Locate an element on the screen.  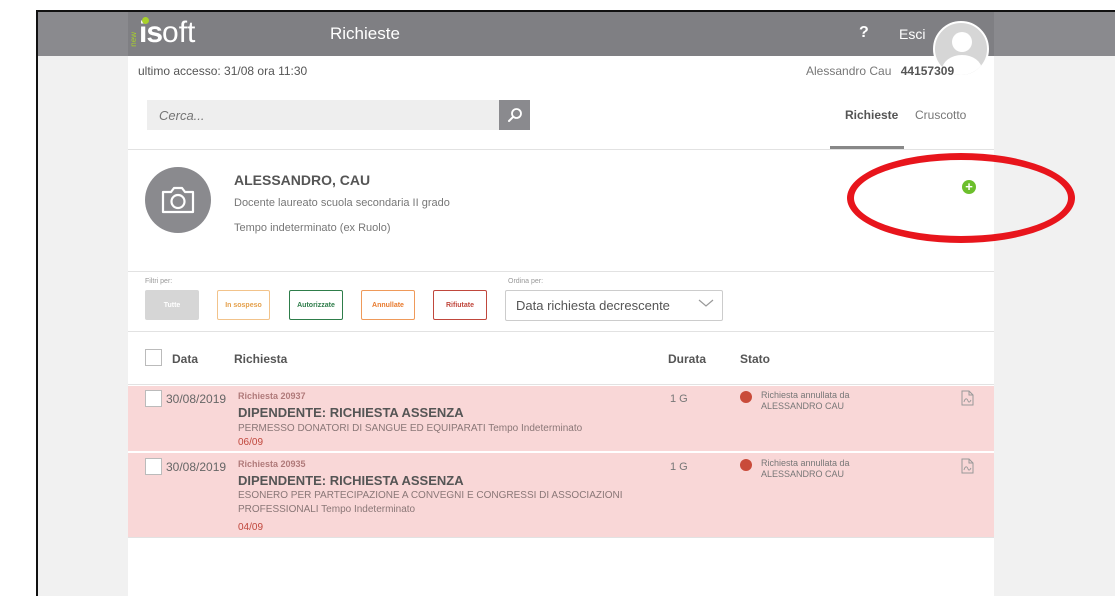
tab-cruscotto: Cruscotto is located at coordinates (940, 115).